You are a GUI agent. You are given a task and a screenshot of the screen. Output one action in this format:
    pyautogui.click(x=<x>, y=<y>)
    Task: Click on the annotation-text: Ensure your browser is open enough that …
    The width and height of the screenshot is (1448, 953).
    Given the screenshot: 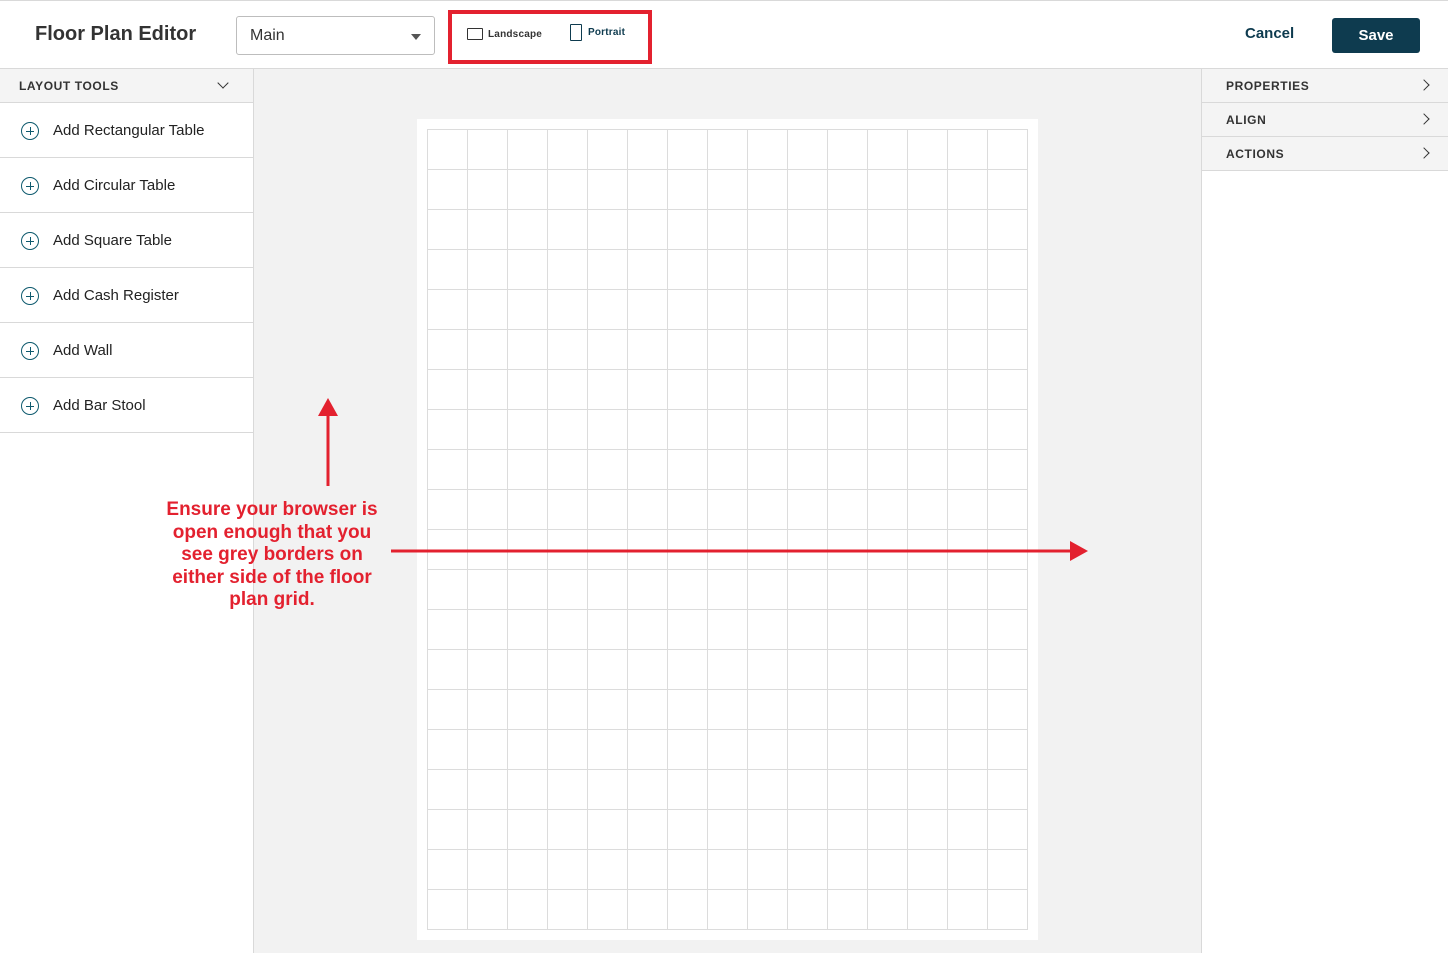 What is the action you would take?
    pyautogui.click(x=272, y=554)
    